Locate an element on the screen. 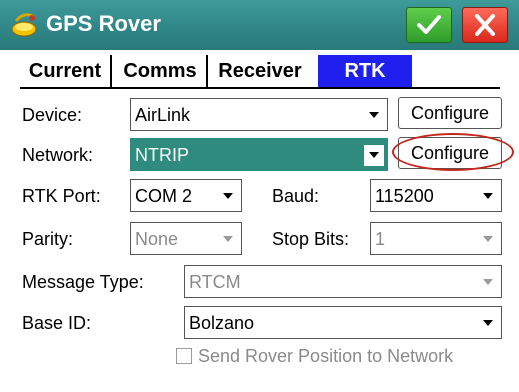 The height and width of the screenshot is (392, 519). x-close-icon is located at coordinates (485, 25).